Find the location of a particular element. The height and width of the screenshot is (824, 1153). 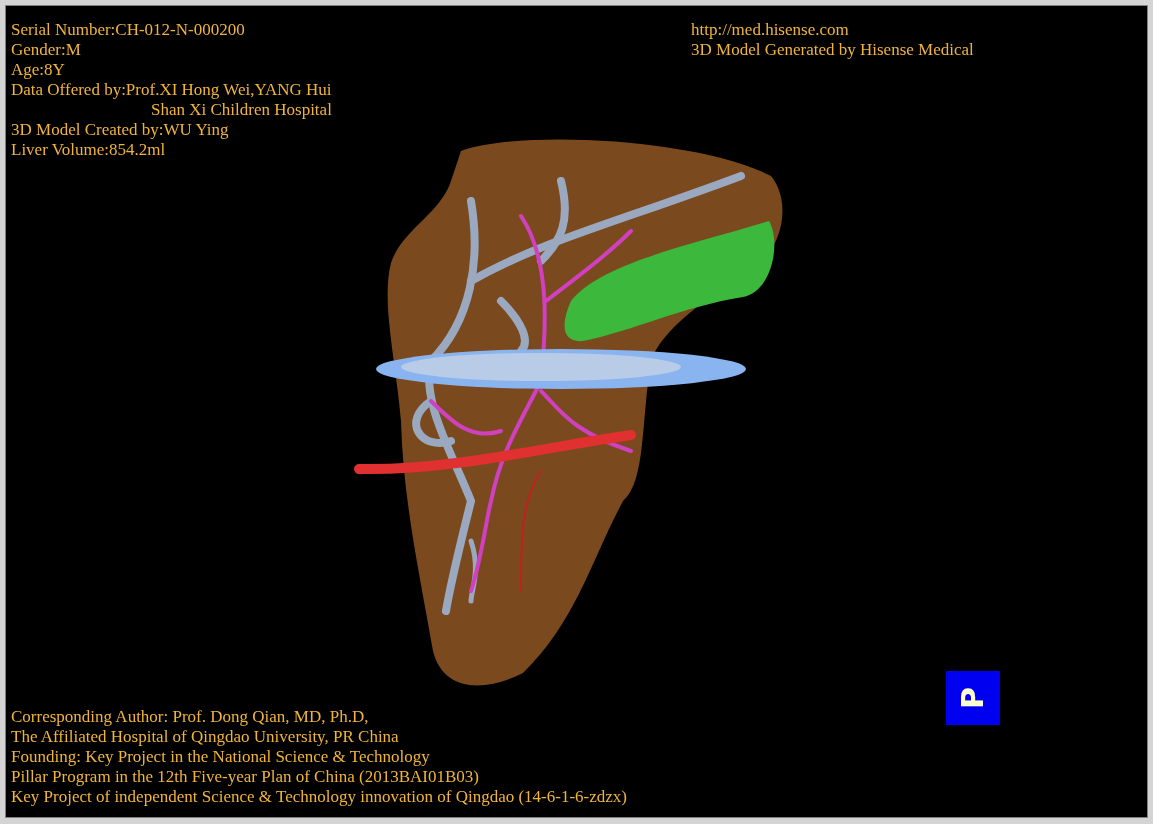

orientation-cube: P is located at coordinates (973, 698).